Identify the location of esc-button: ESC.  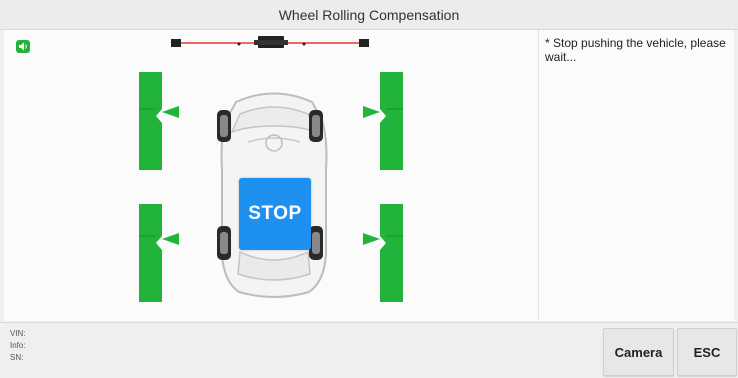
(707, 352).